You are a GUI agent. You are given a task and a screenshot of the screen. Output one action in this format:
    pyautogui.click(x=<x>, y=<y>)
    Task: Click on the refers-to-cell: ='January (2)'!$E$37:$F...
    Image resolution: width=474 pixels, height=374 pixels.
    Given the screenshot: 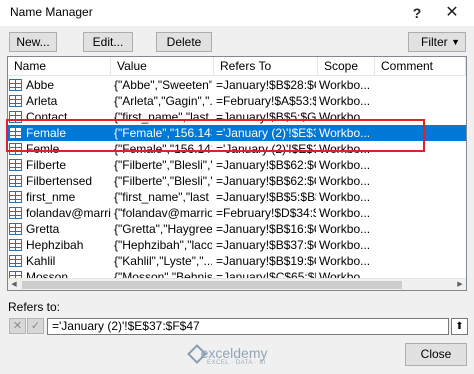 What is the action you would take?
    pyautogui.click(x=266, y=149)
    